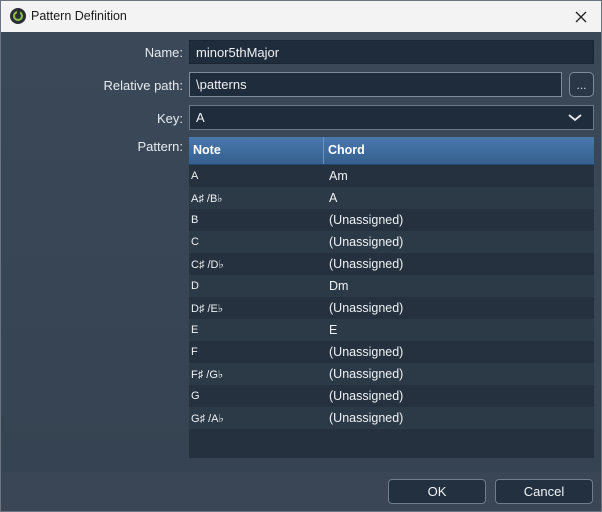 This screenshot has height=512, width=602. Describe the element at coordinates (195, 286) in the screenshot. I see `note-cell: D` at that location.